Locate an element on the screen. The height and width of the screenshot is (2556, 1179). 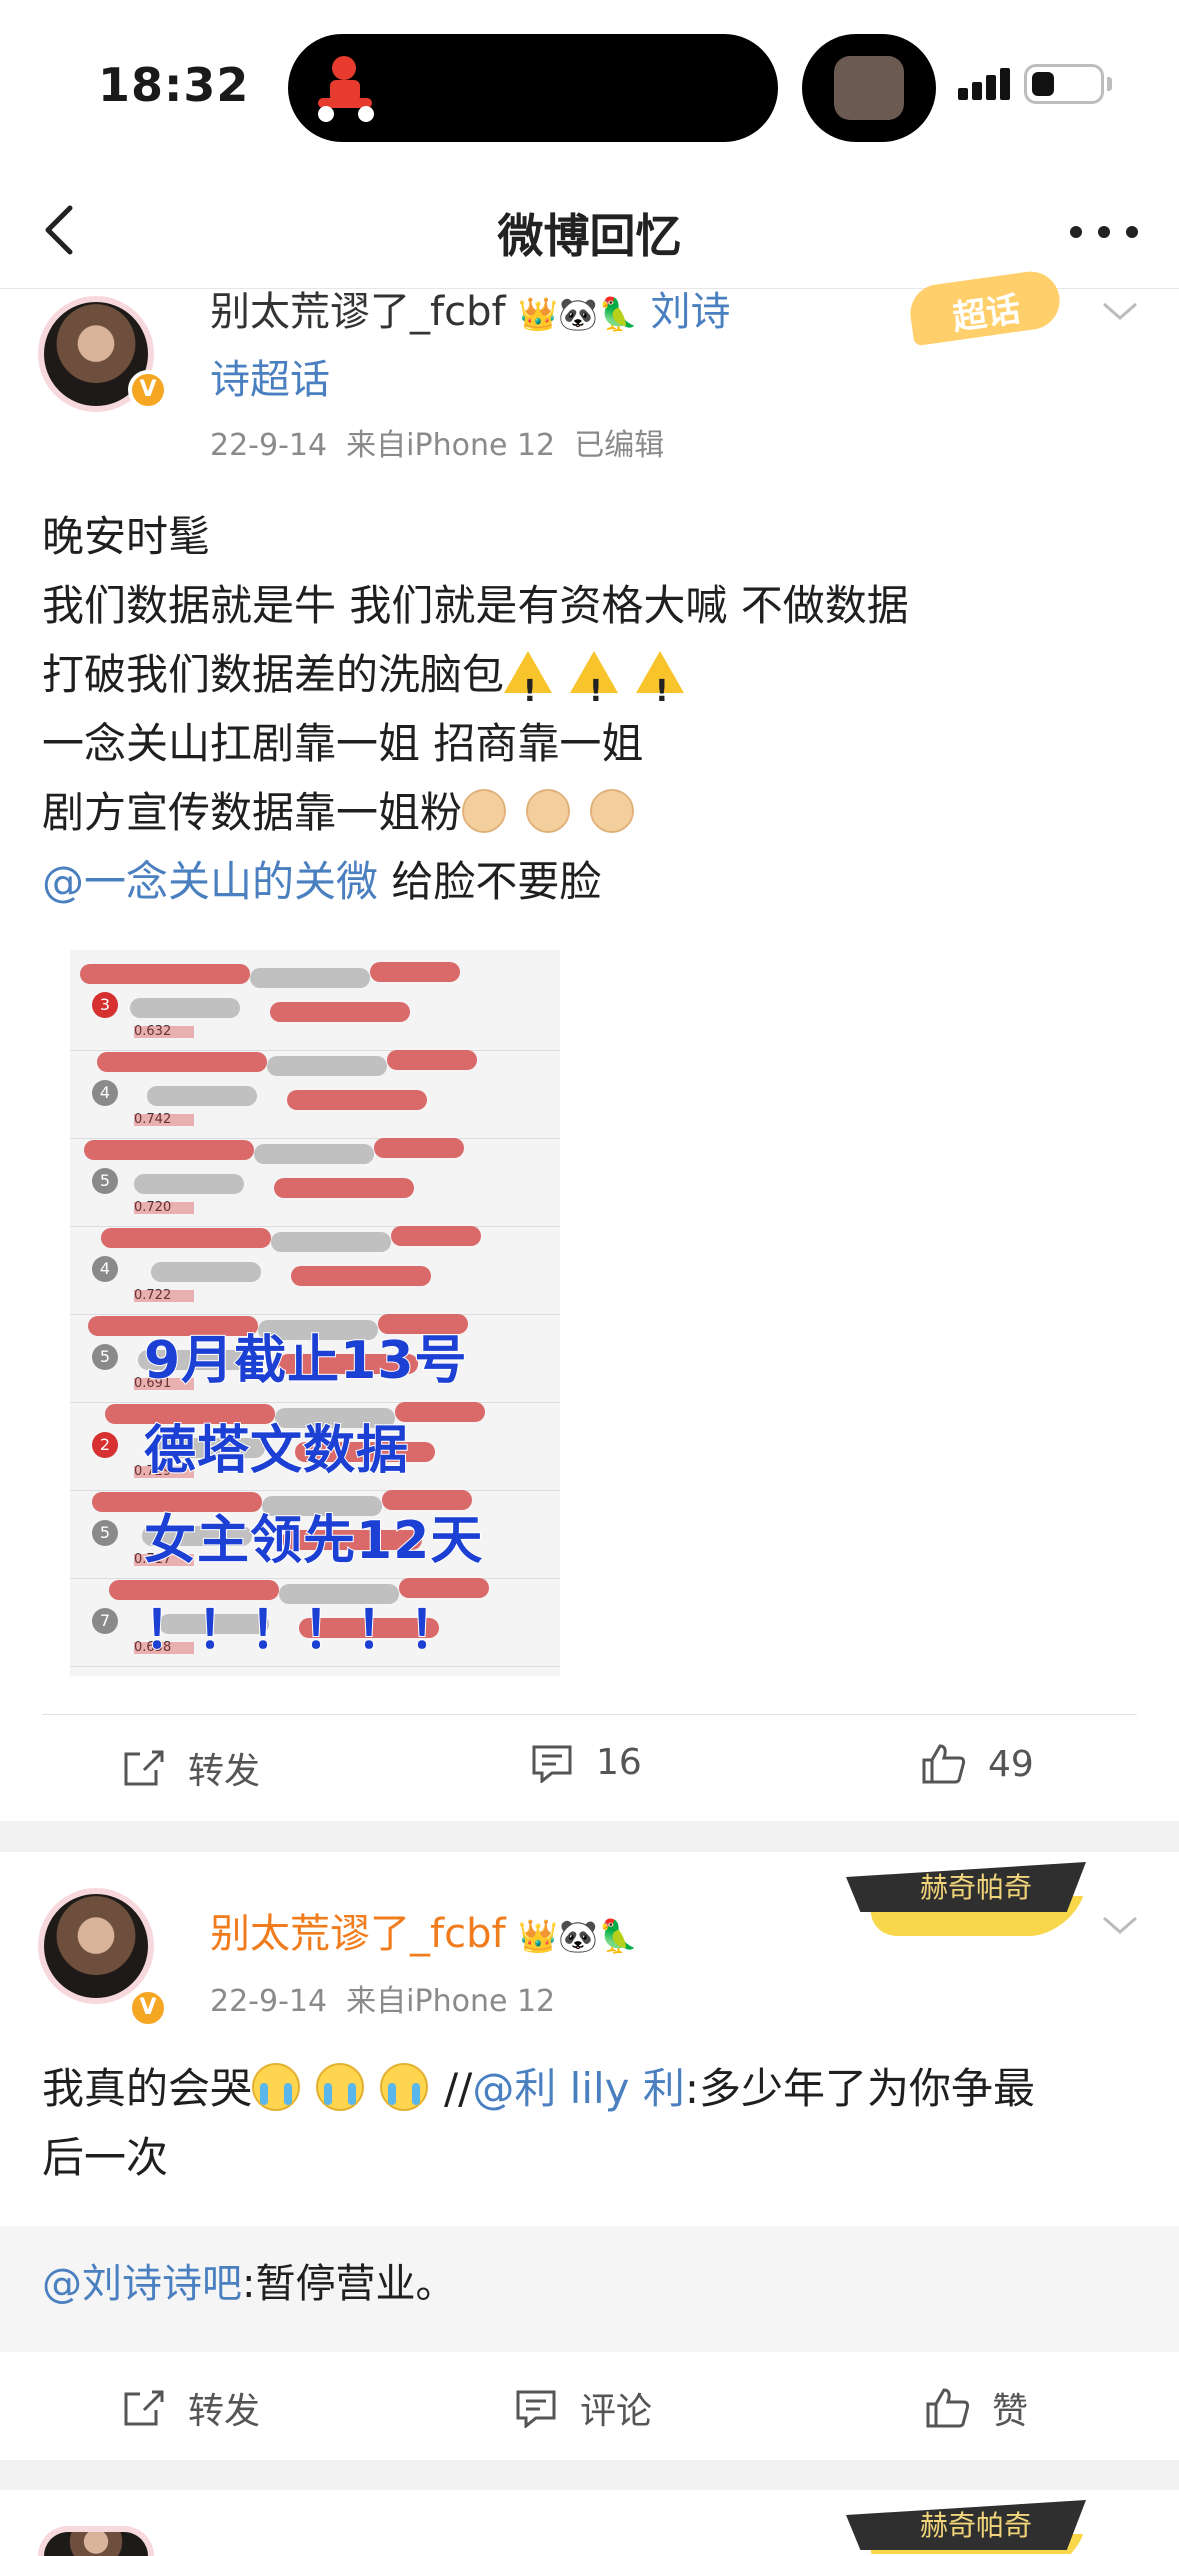
media-activity is located at coordinates (869, 88).